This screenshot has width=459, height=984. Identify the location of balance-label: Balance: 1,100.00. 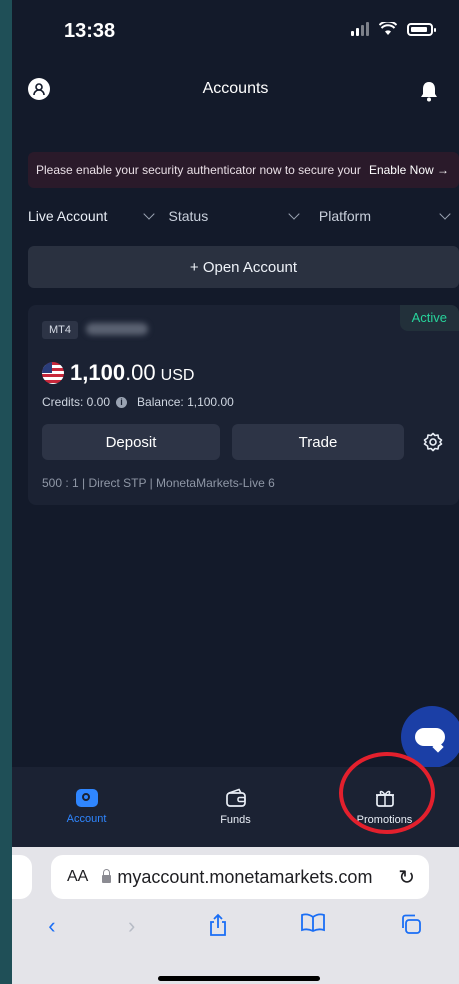
(185, 402).